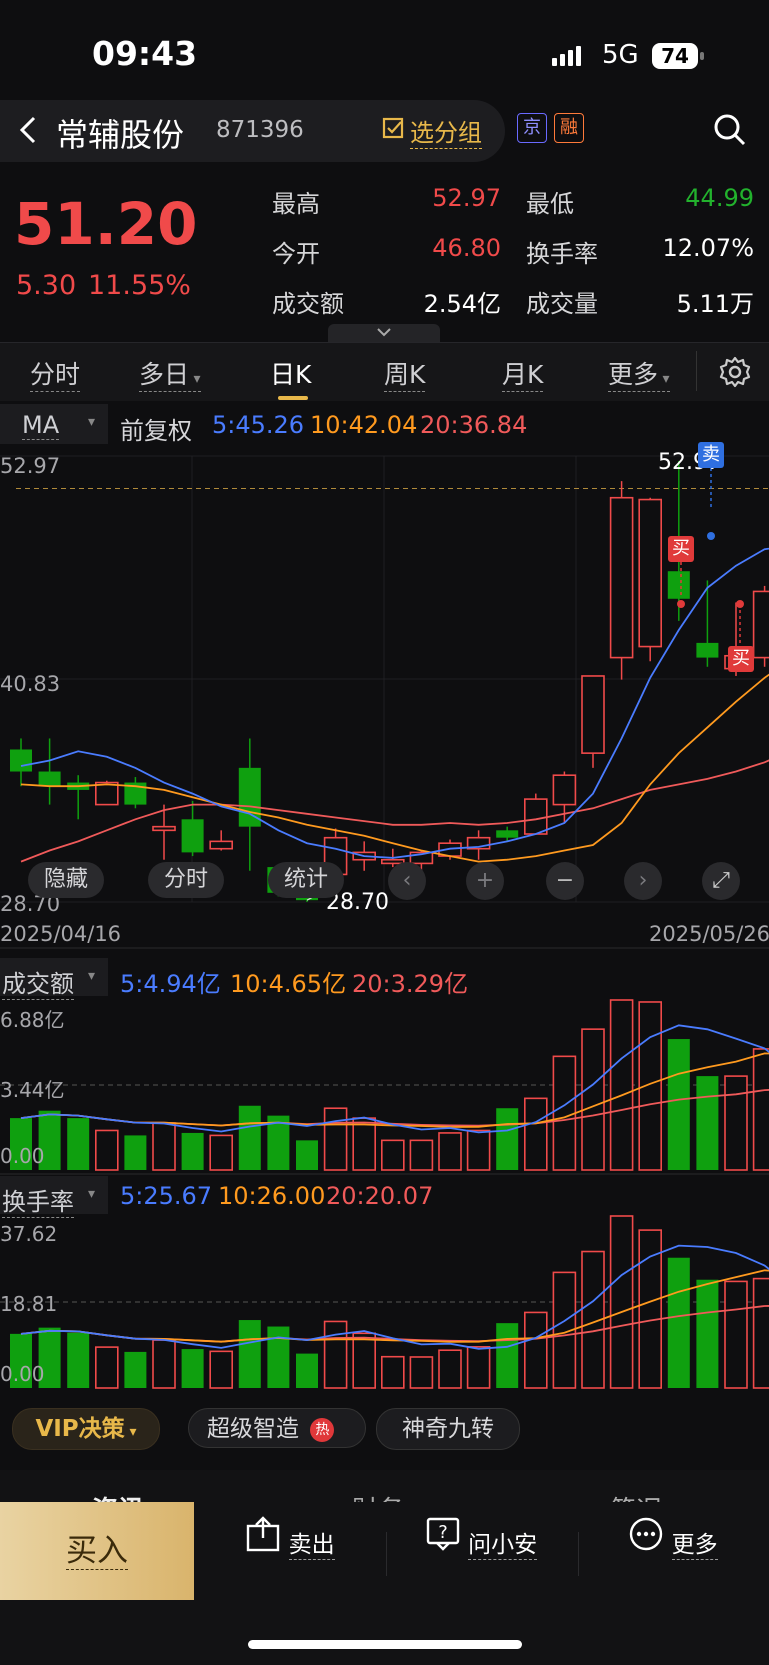 The height and width of the screenshot is (1665, 769). What do you see at coordinates (681, 549) in the screenshot?
I see `buy-marker: 买` at bounding box center [681, 549].